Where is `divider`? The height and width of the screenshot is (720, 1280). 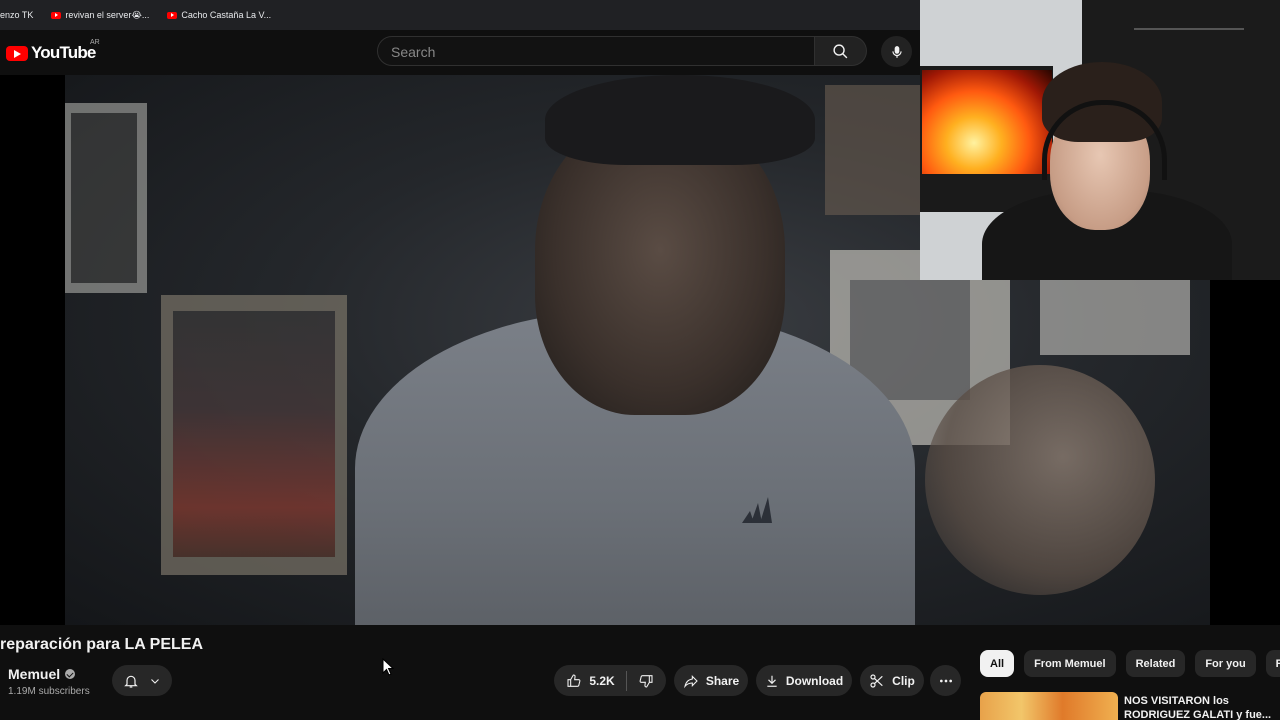
divider is located at coordinates (626, 680).